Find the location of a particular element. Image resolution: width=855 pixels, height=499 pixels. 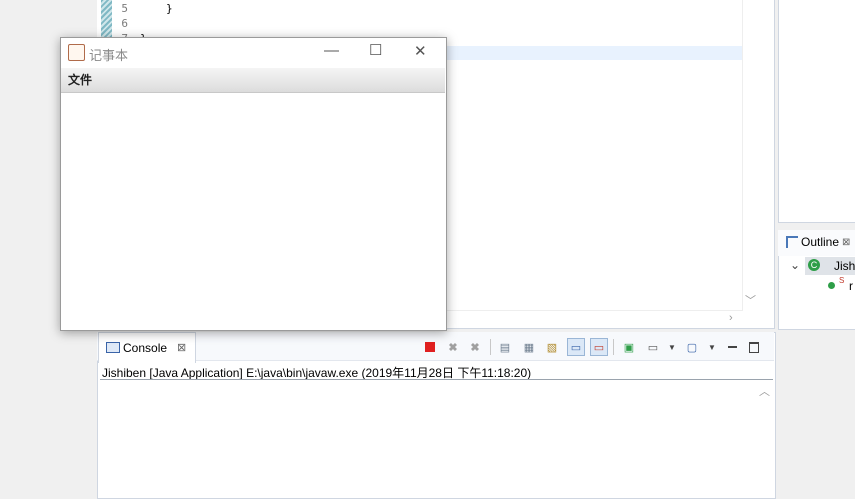

pin-console-button: ▣ is located at coordinates (629, 347).